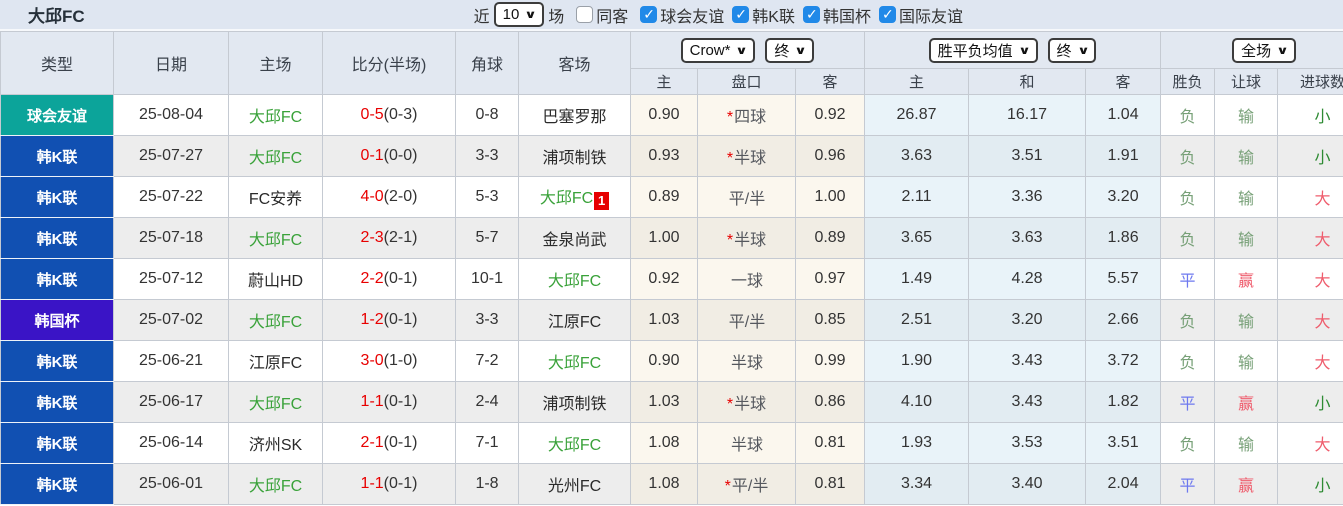  Describe the element at coordinates (1027, 156) in the screenshot. I see `avg-draw: 3.51` at that location.